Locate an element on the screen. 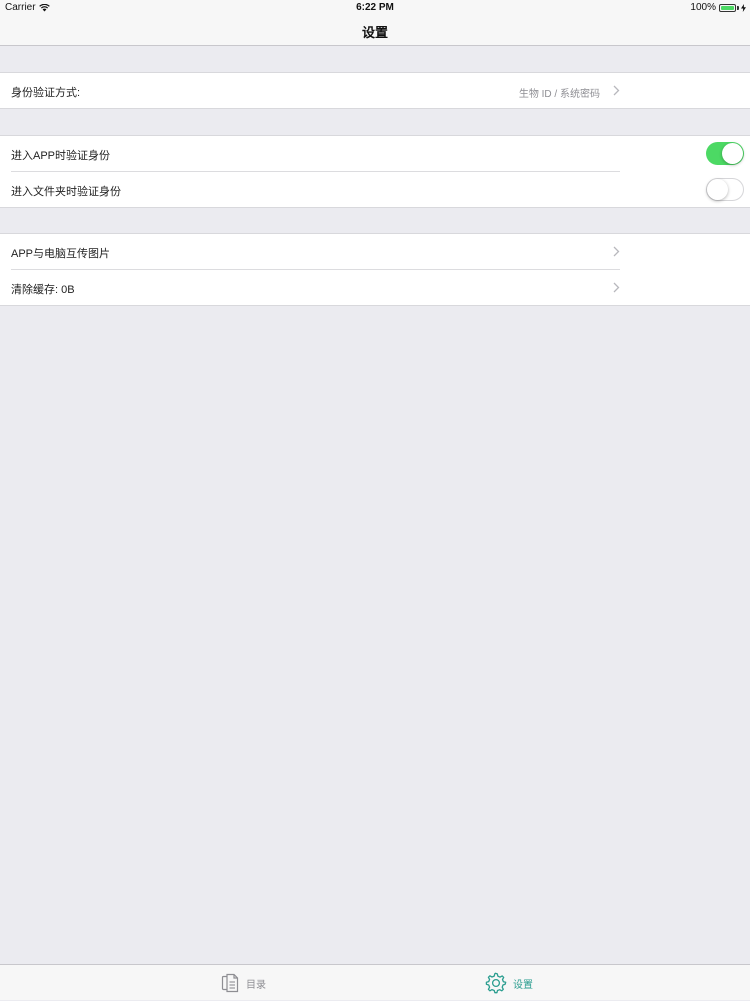  auth-method-value: 生物 ID / 系统密码 is located at coordinates (559, 94).